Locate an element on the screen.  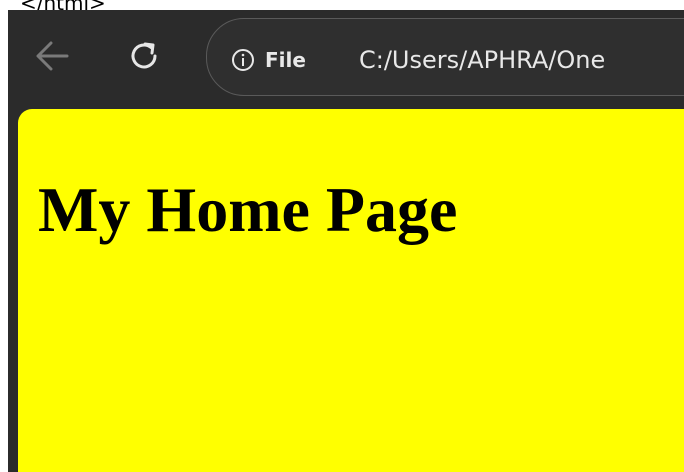
back-button is located at coordinates (52, 56).